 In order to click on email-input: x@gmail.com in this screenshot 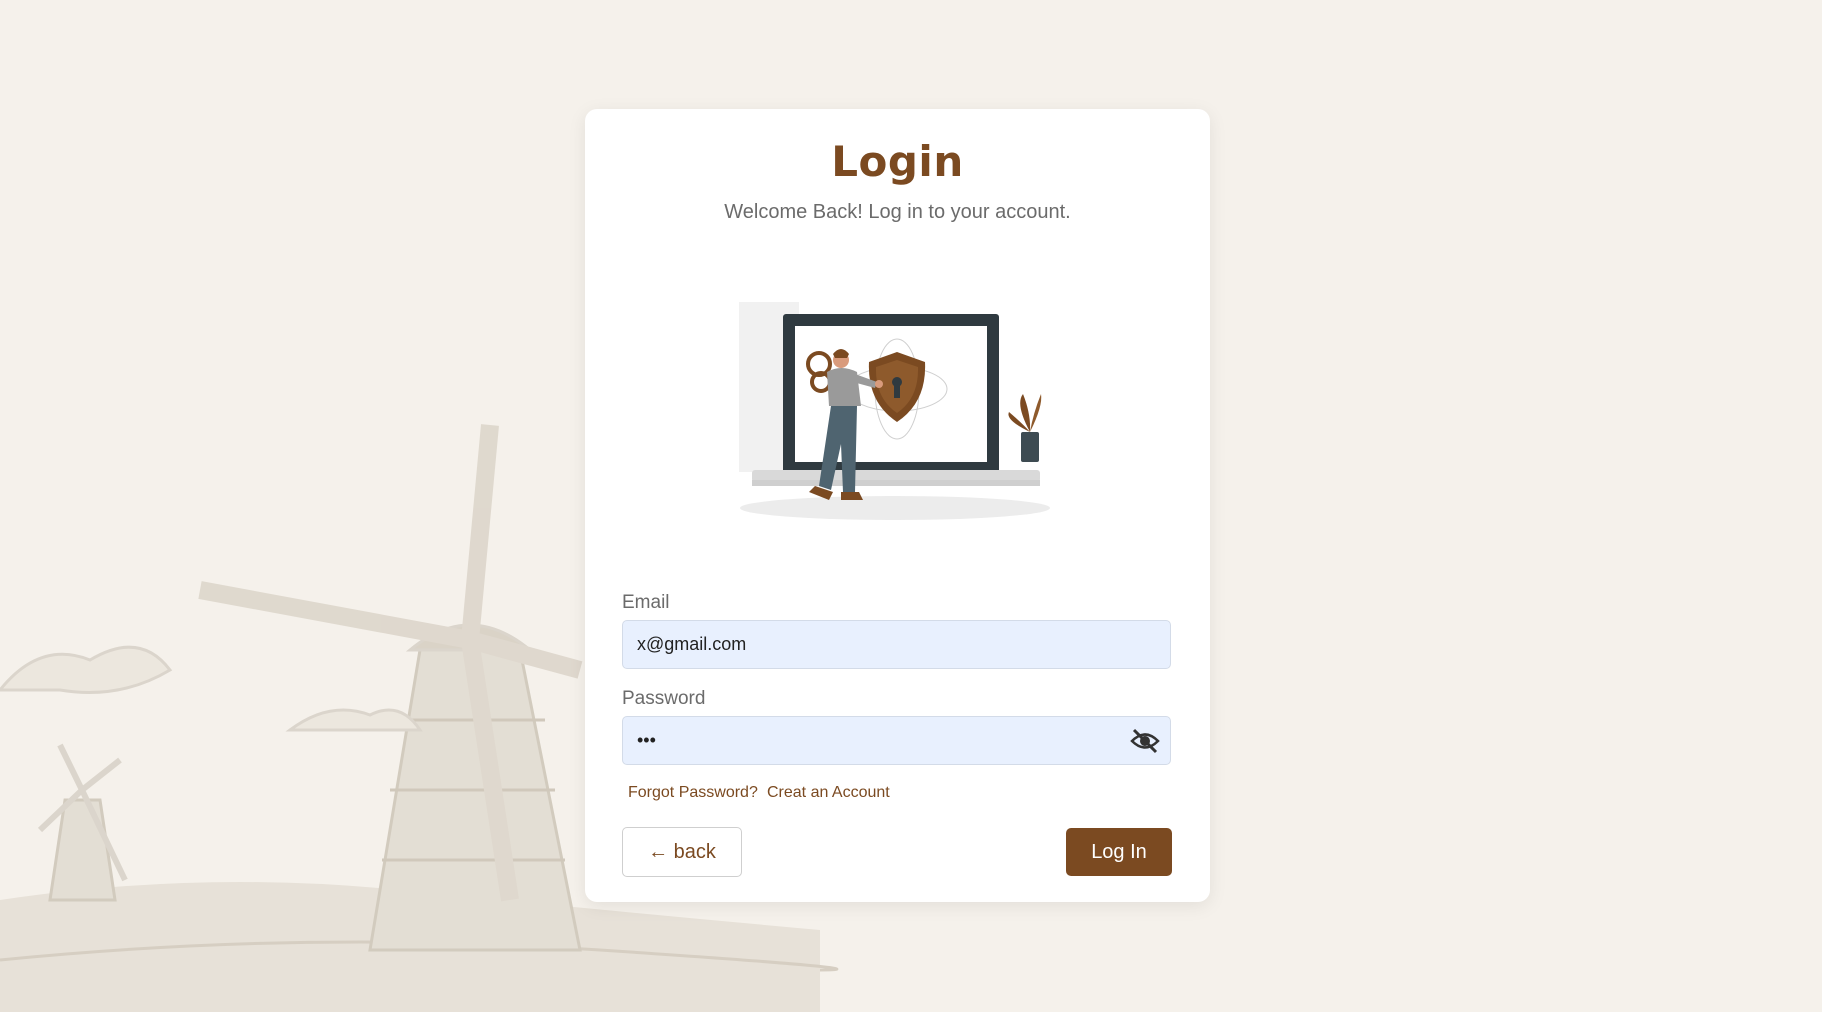, I will do `click(896, 644)`.